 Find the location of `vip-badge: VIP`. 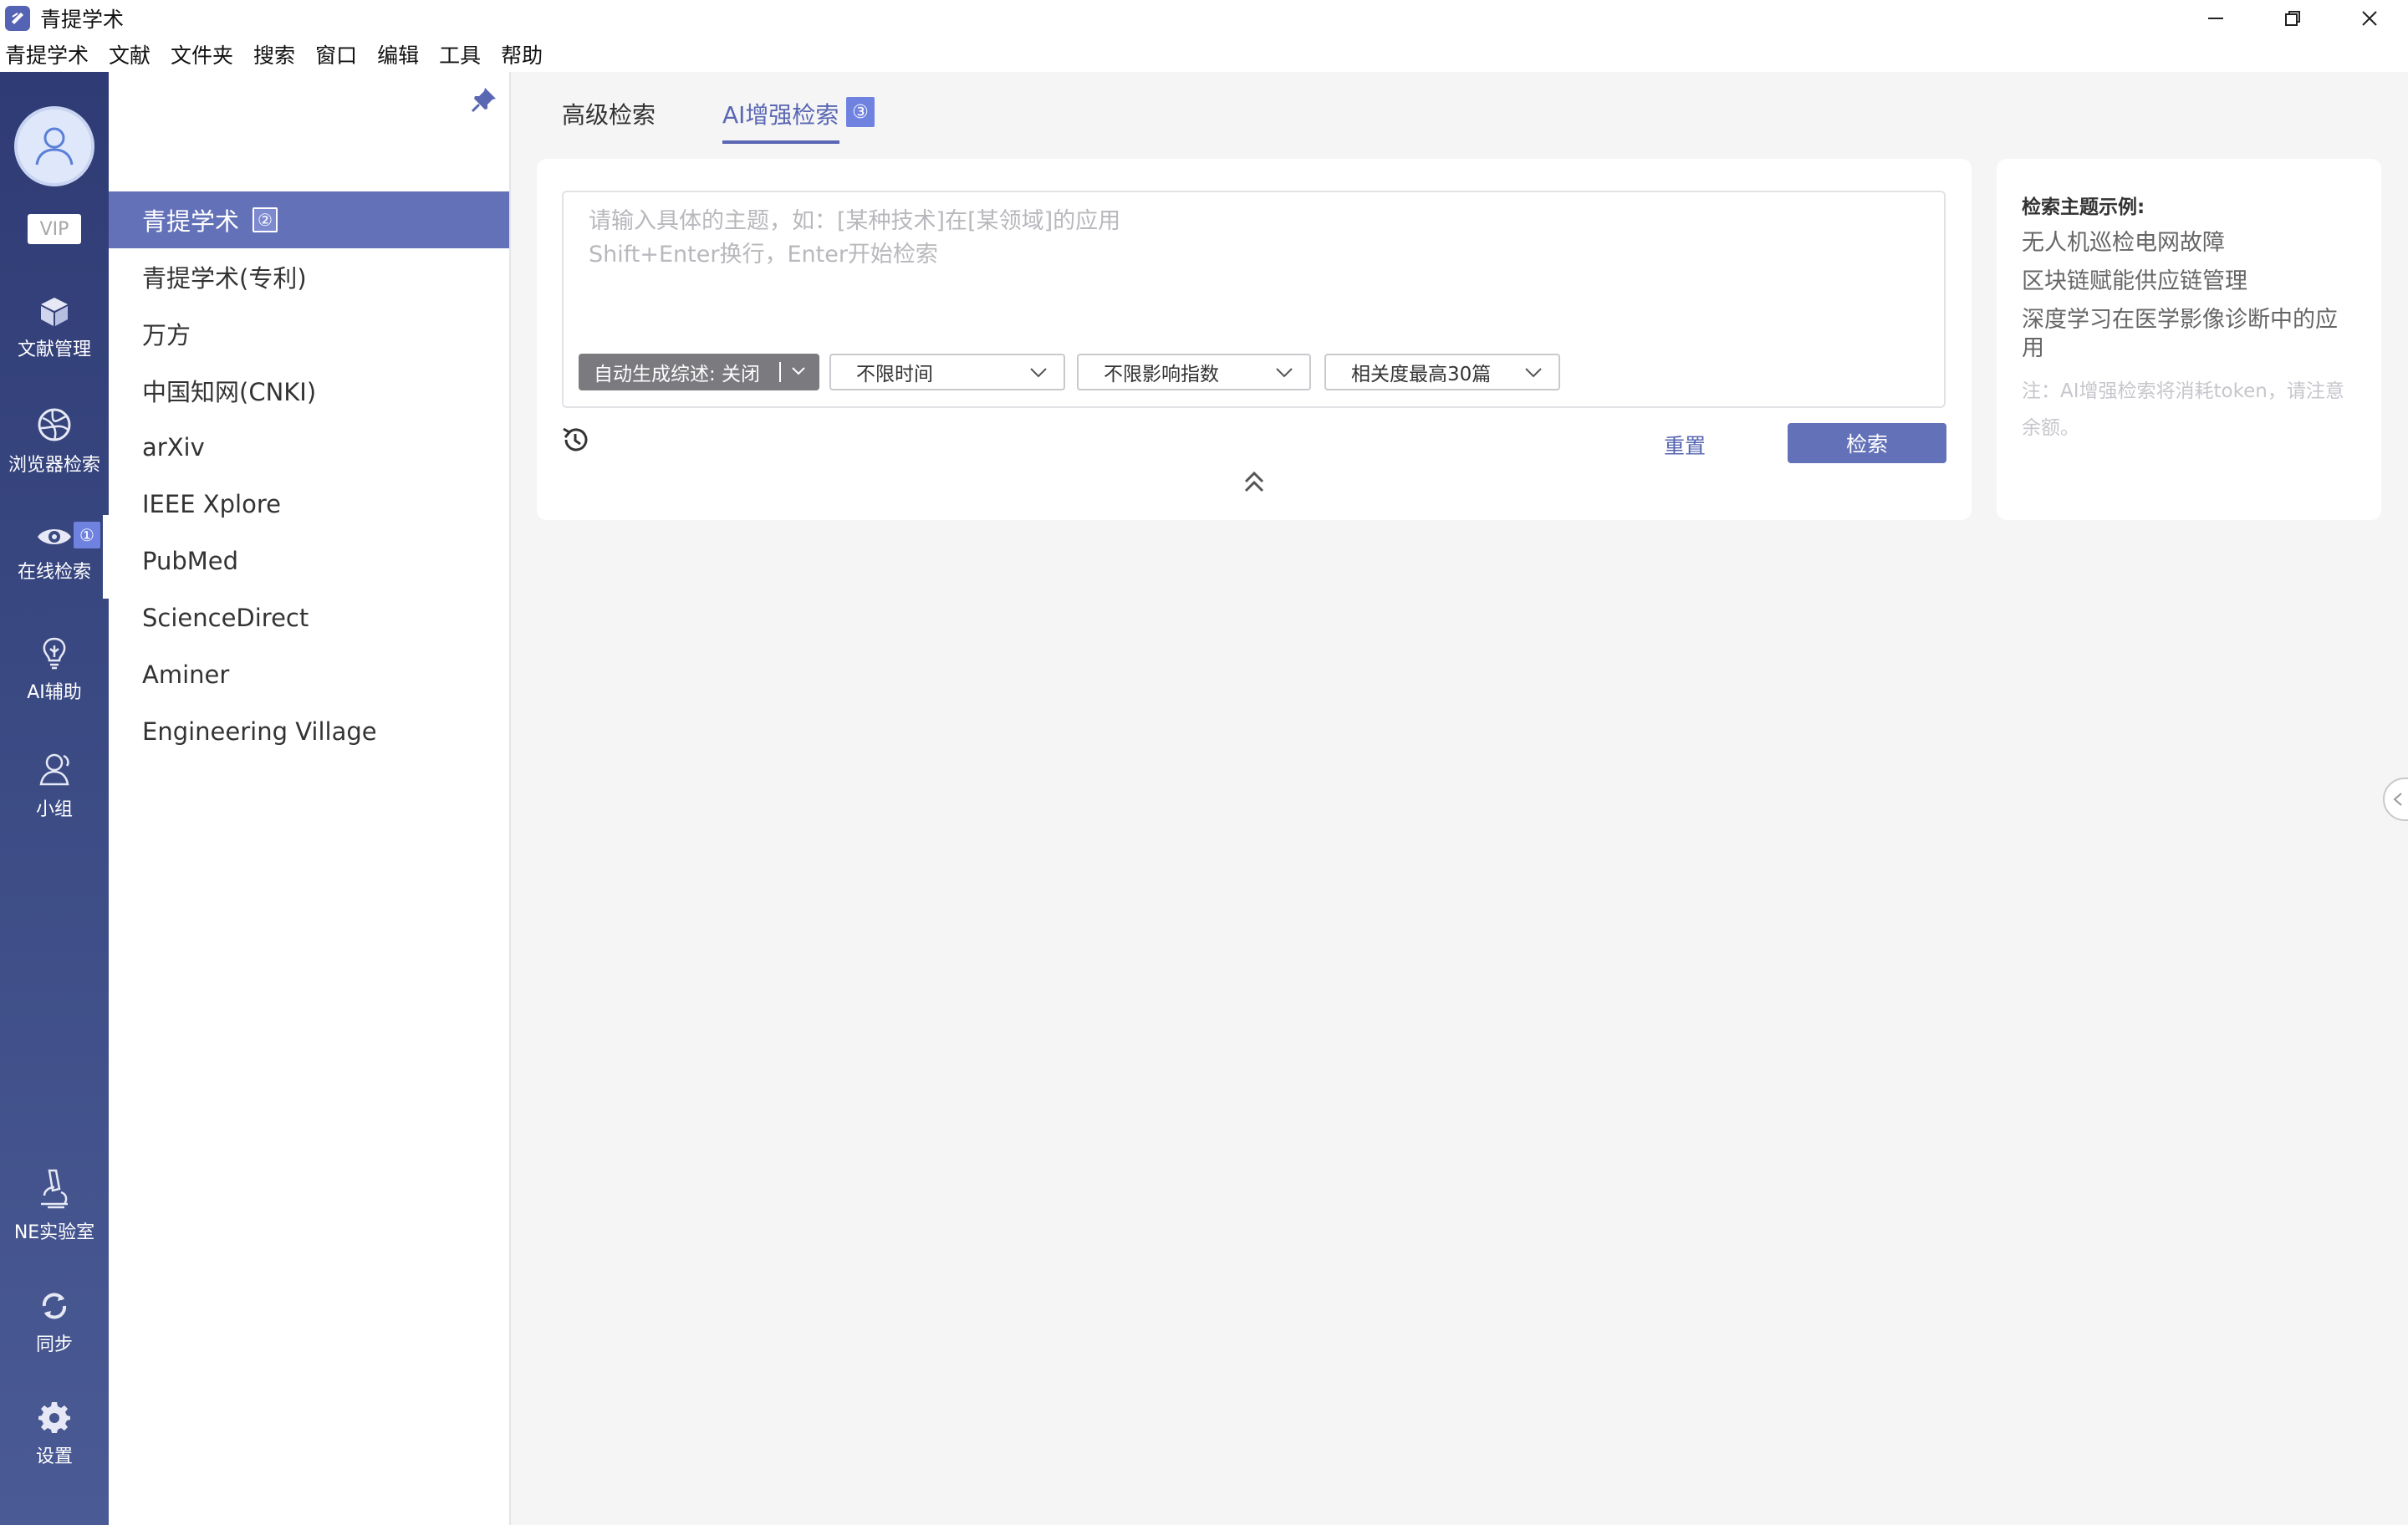

vip-badge: VIP is located at coordinates (54, 229).